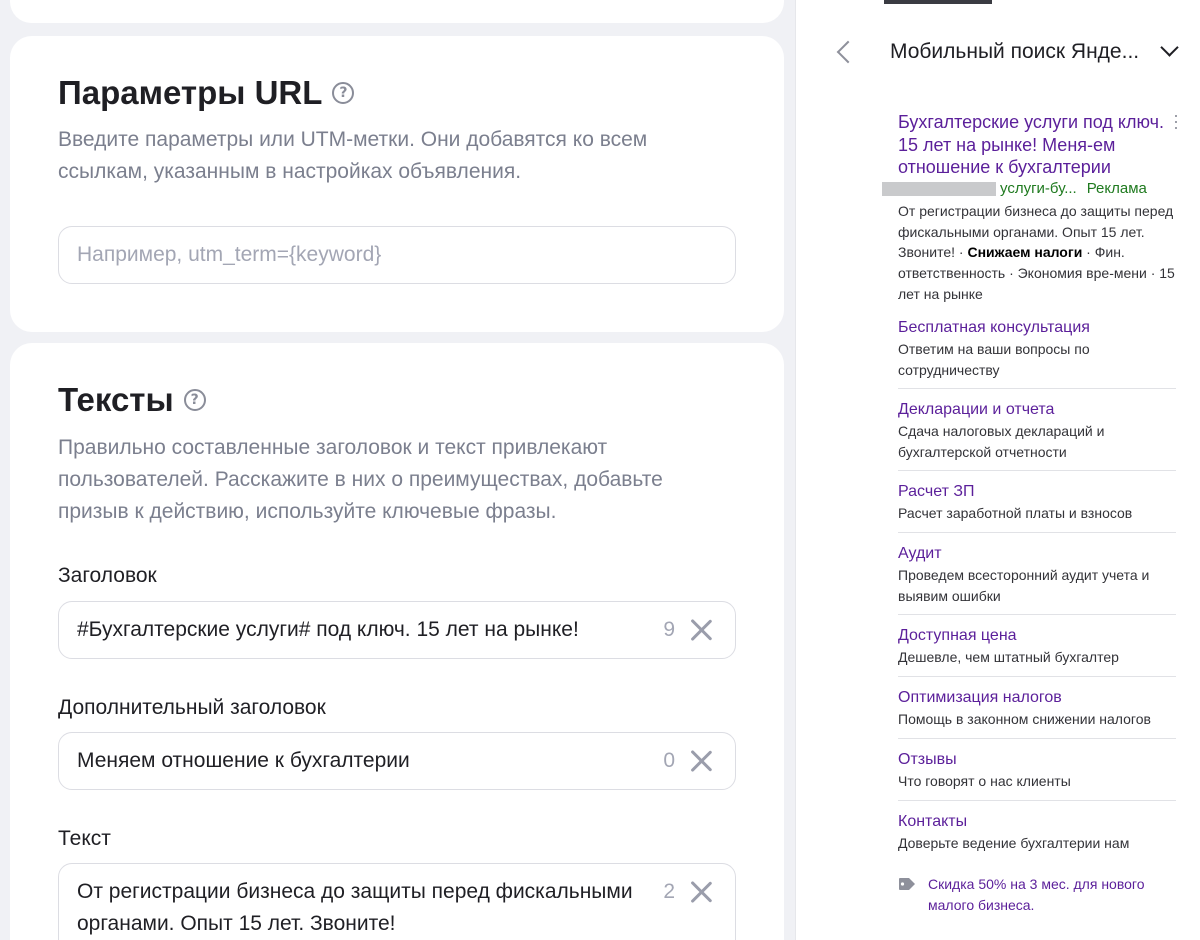 The image size is (1200, 940). I want to click on texts-header: Тексты ?, so click(132, 400).